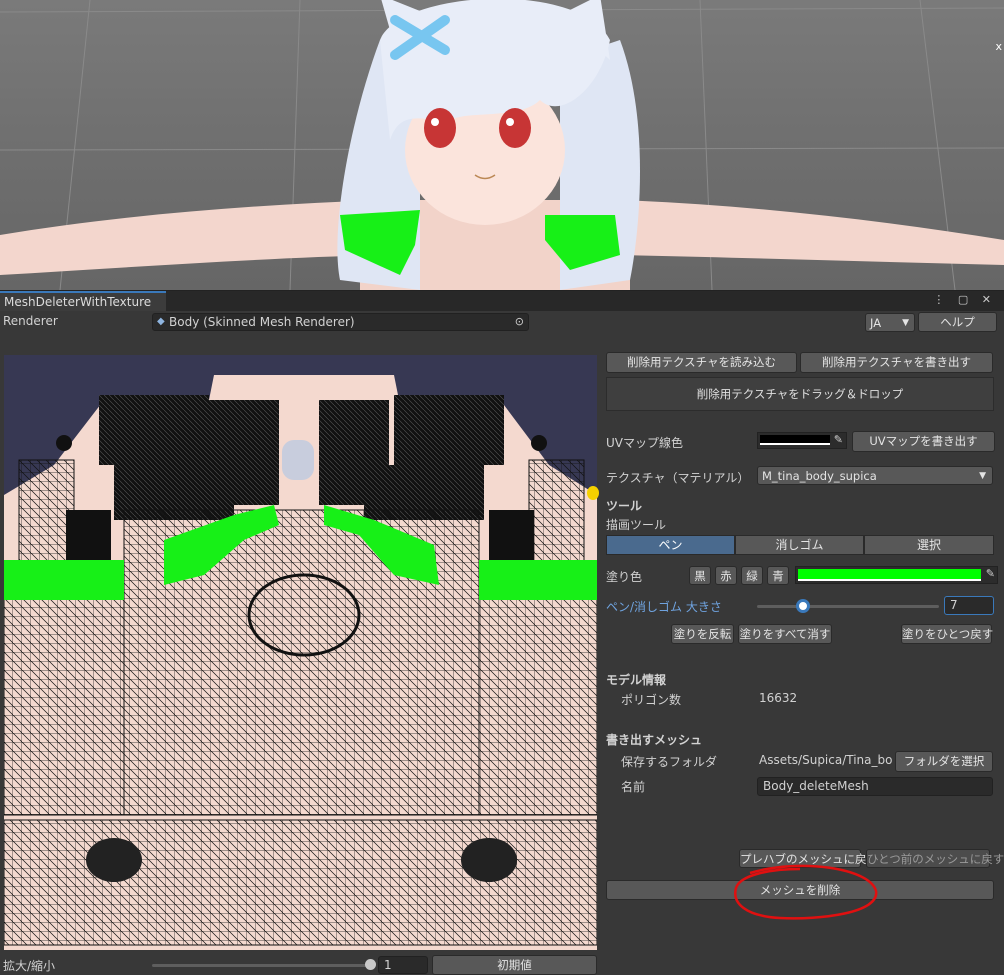 This screenshot has height=975, width=1004. Describe the element at coordinates (726, 575) in the screenshot. I see `color-preset-red: 赤` at that location.